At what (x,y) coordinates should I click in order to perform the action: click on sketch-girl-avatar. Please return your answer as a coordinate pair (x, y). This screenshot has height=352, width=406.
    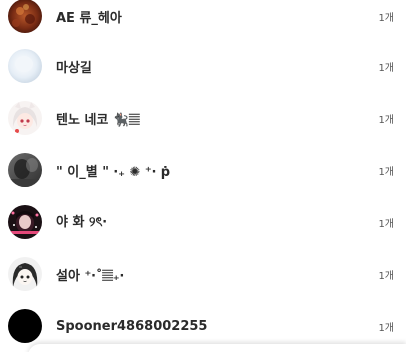
    Looking at the image, I should click on (25, 274).